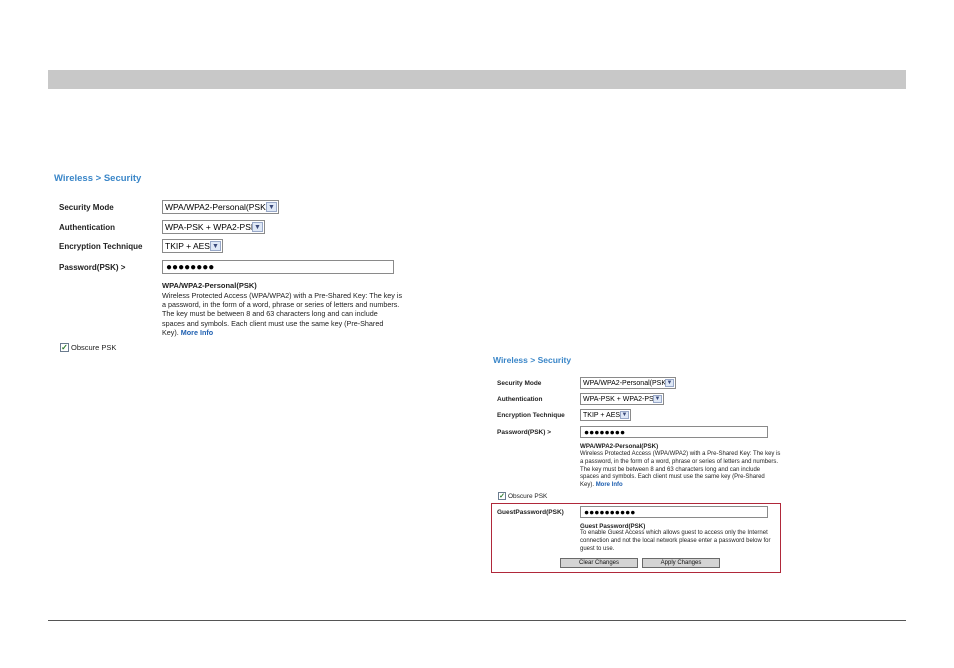 The width and height of the screenshot is (954, 668). Describe the element at coordinates (477, 79) in the screenshot. I see `header-bar` at that location.